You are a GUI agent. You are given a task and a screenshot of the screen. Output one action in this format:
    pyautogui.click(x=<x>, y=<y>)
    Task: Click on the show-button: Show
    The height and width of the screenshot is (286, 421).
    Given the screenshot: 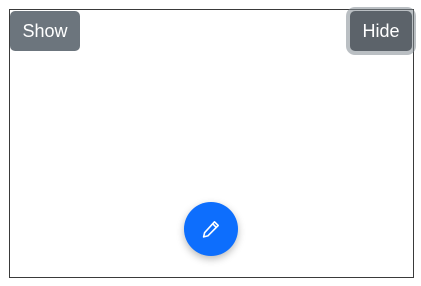 What is the action you would take?
    pyautogui.click(x=45, y=31)
    